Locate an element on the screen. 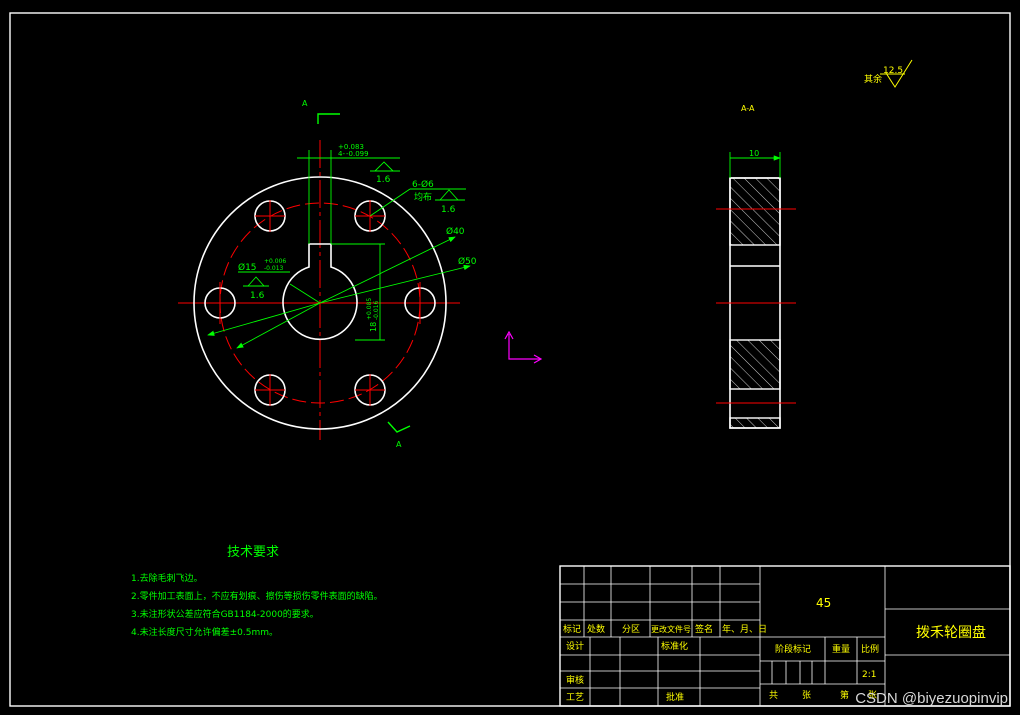 Image resolution: width=1020 pixels, height=715 pixels. section-view: A-A 10 is located at coordinates (756, 266).